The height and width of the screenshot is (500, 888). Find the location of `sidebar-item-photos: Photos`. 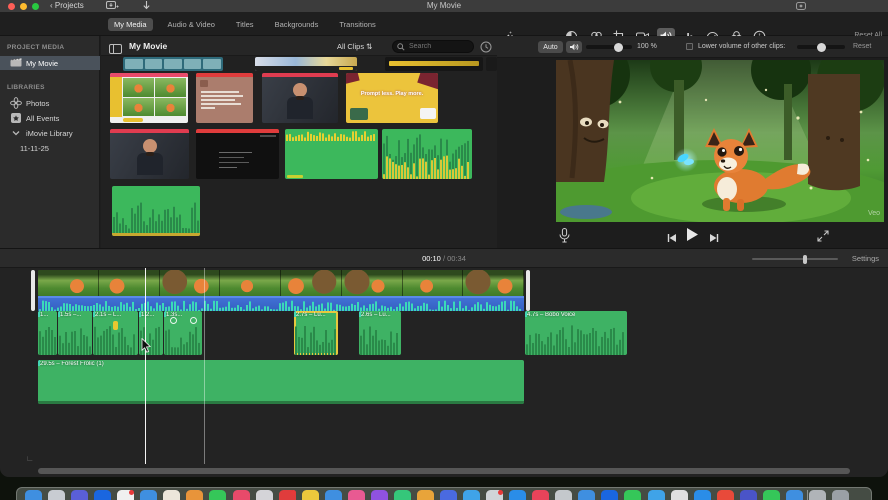

sidebar-item-photos: Photos is located at coordinates (50, 103).